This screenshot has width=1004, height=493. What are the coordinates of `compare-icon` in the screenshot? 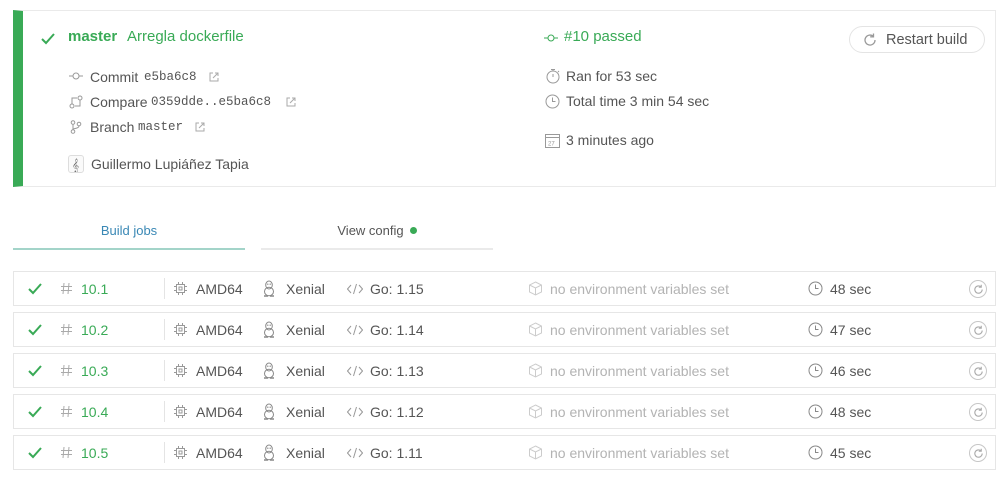 It's located at (76, 102).